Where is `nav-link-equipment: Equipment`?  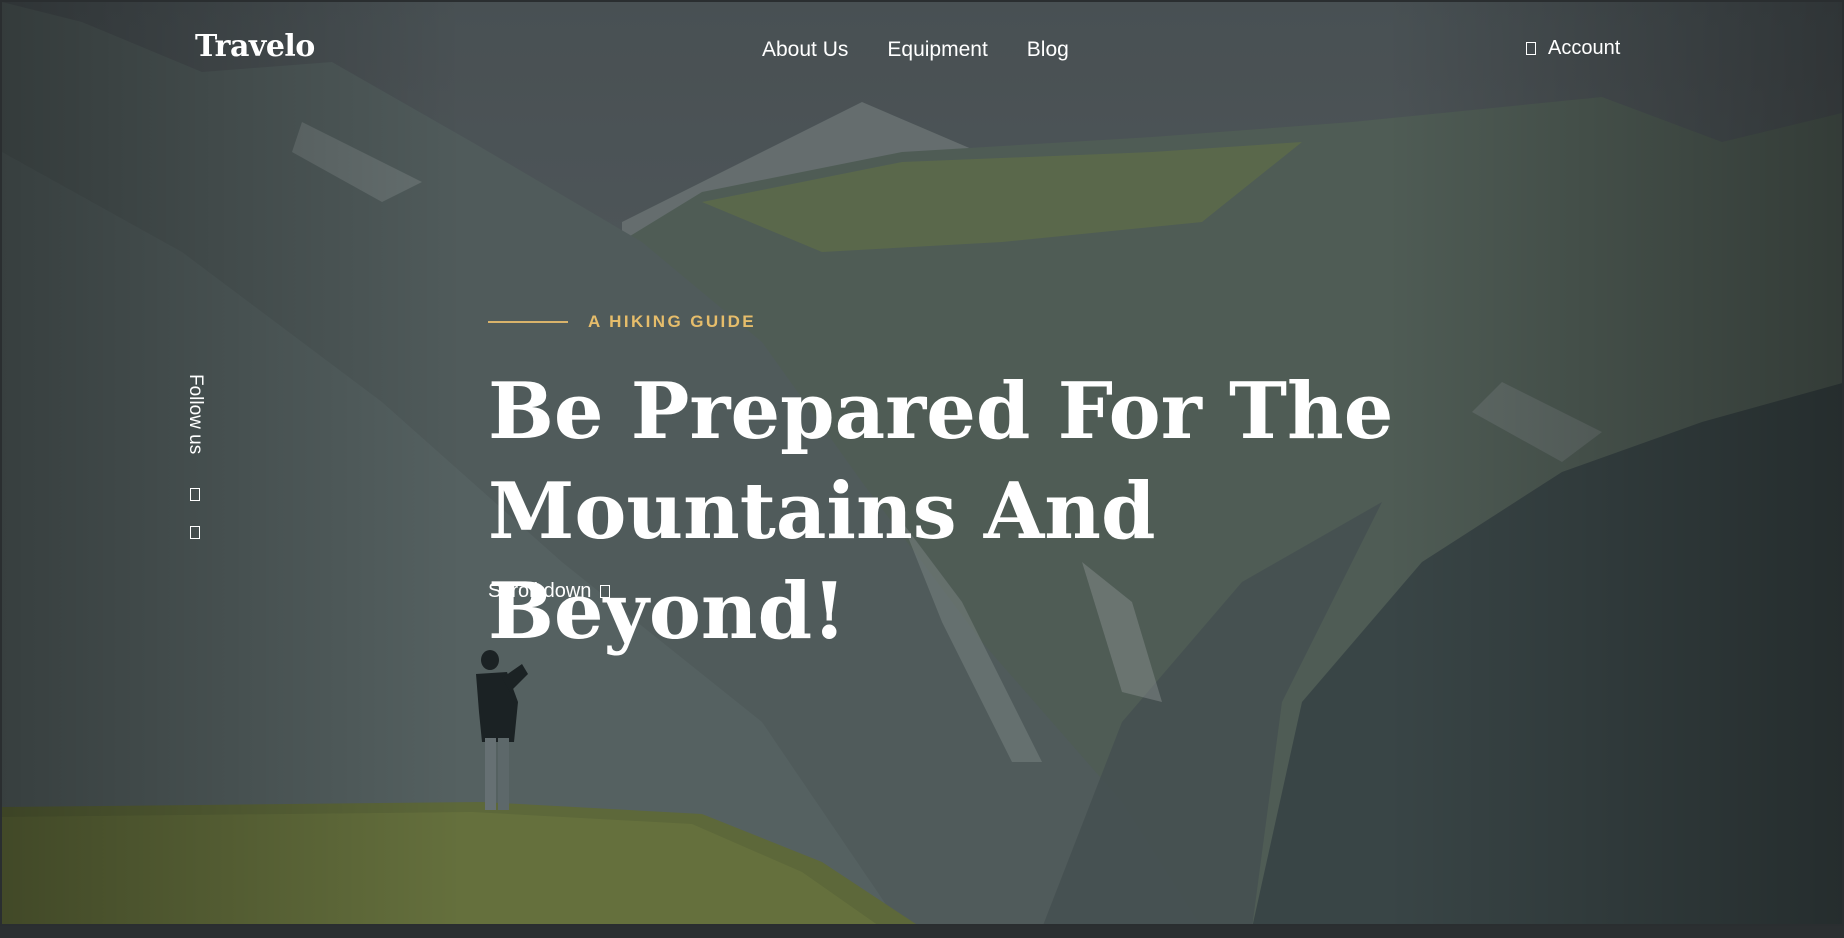
nav-link-equipment: Equipment is located at coordinates (937, 50).